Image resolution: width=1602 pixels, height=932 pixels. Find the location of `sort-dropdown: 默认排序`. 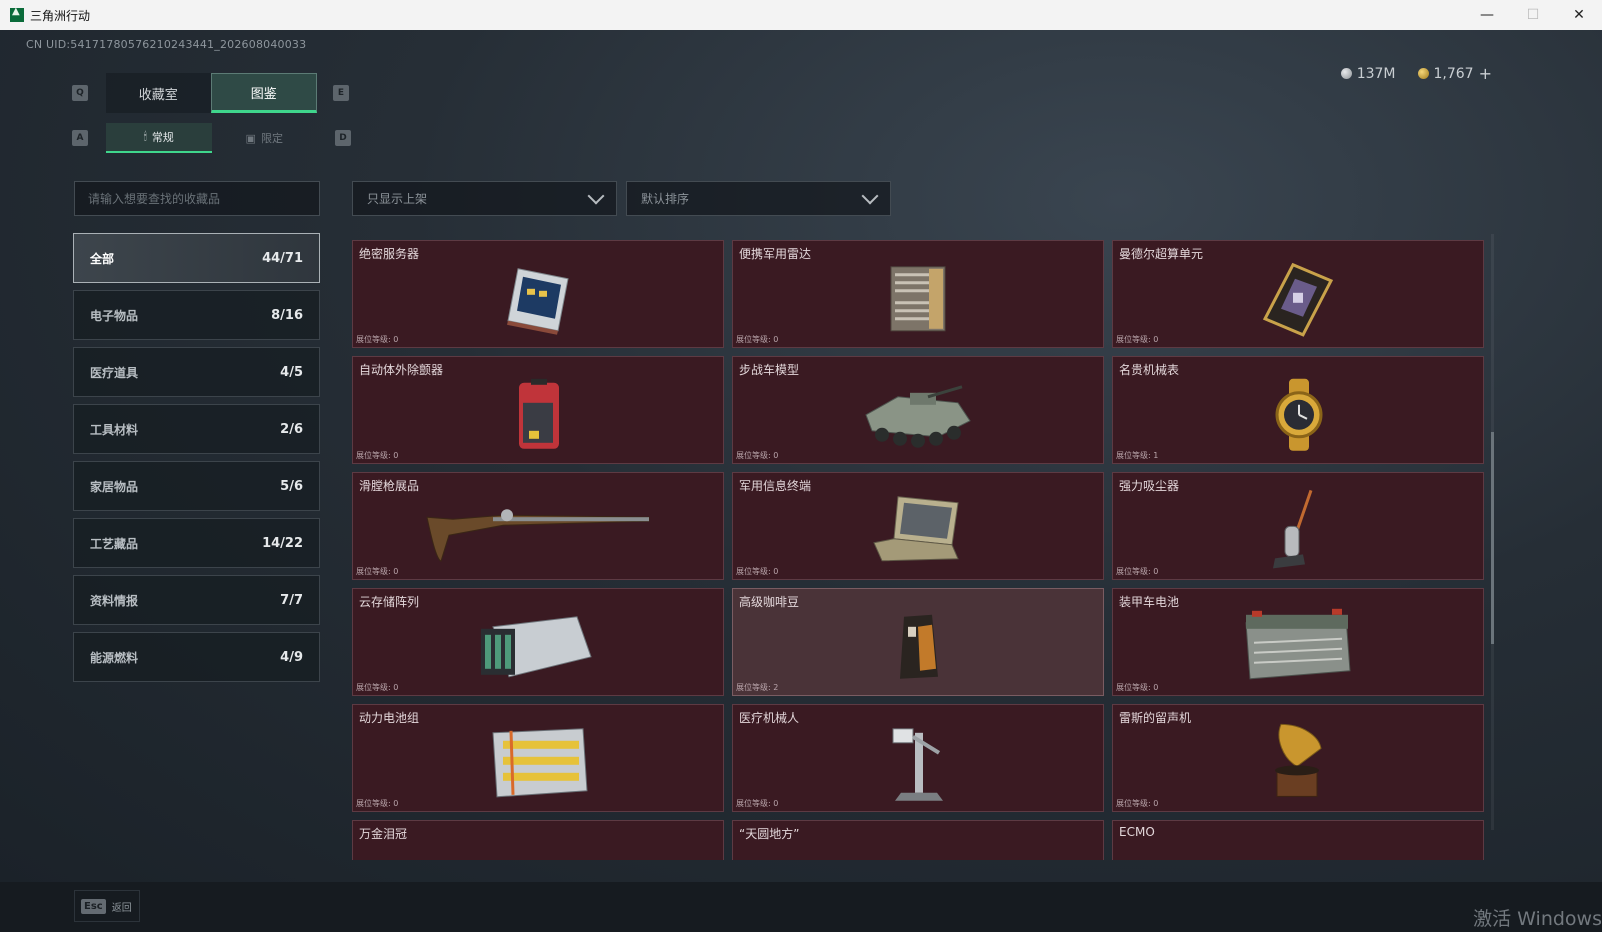

sort-dropdown: 默认排序 is located at coordinates (758, 198).